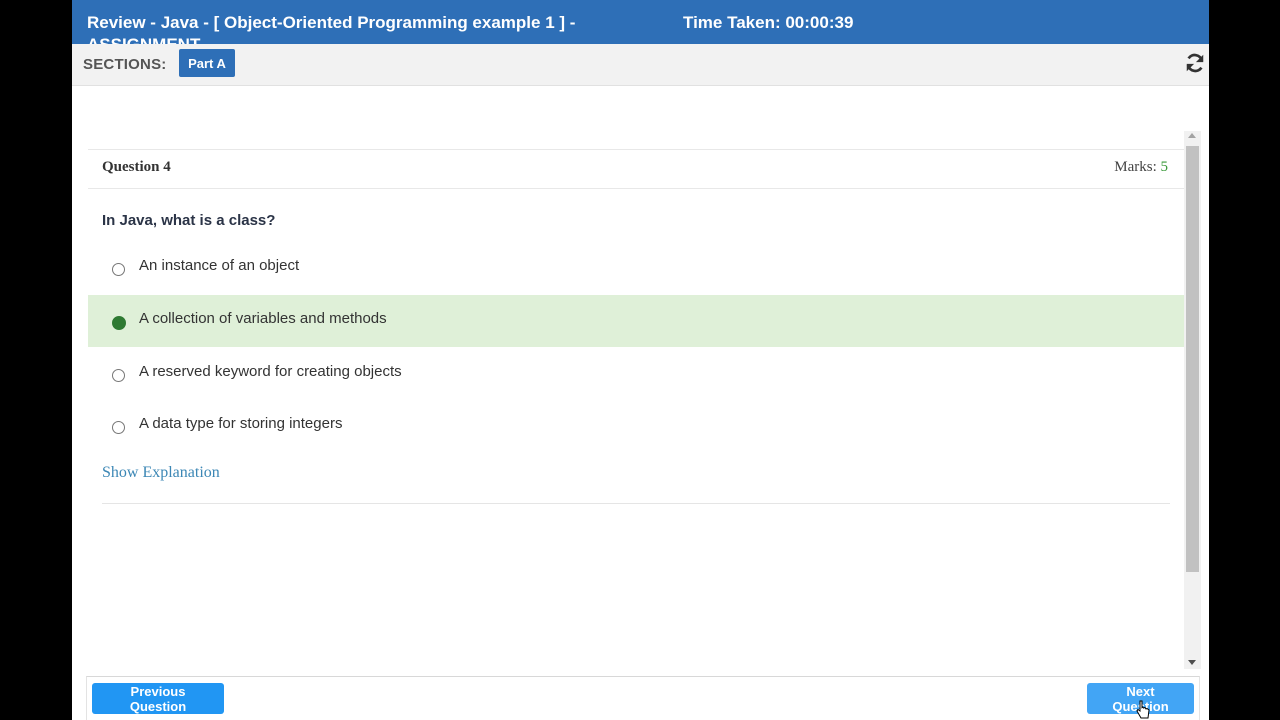 This screenshot has width=1280, height=720. I want to click on radio-button-checked, so click(119, 323).